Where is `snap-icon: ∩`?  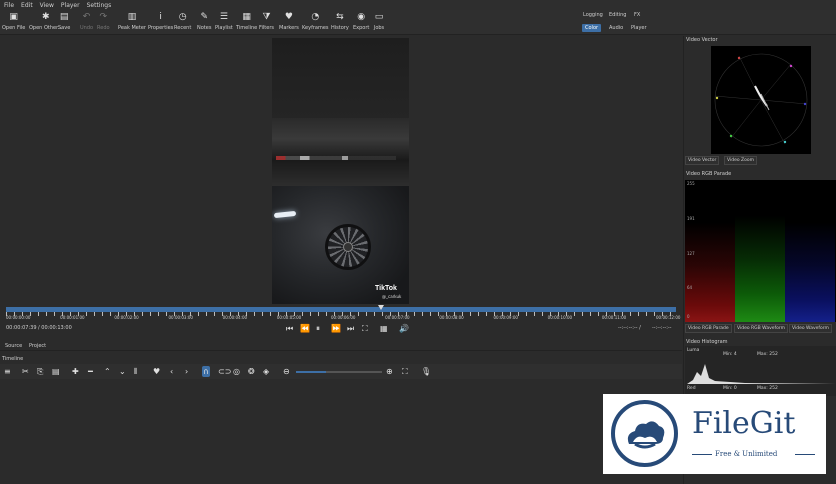
snap-icon: ∩ is located at coordinates (206, 371).